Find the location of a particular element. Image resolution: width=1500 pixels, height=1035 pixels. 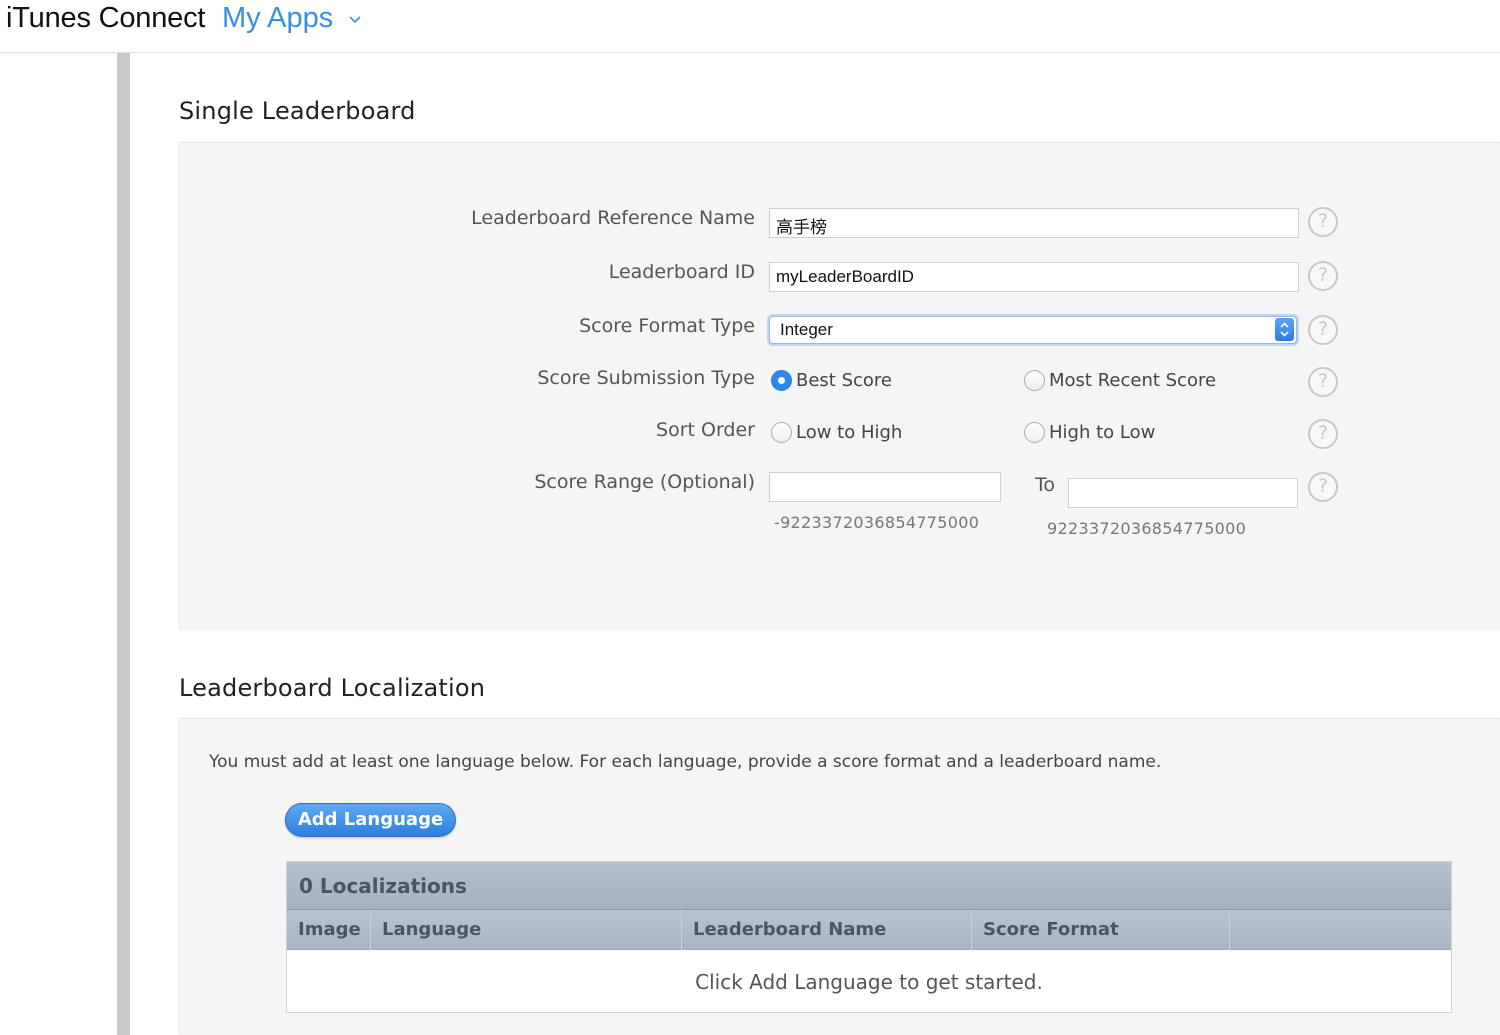

score-format-select: Integer is located at coordinates (1033, 330).